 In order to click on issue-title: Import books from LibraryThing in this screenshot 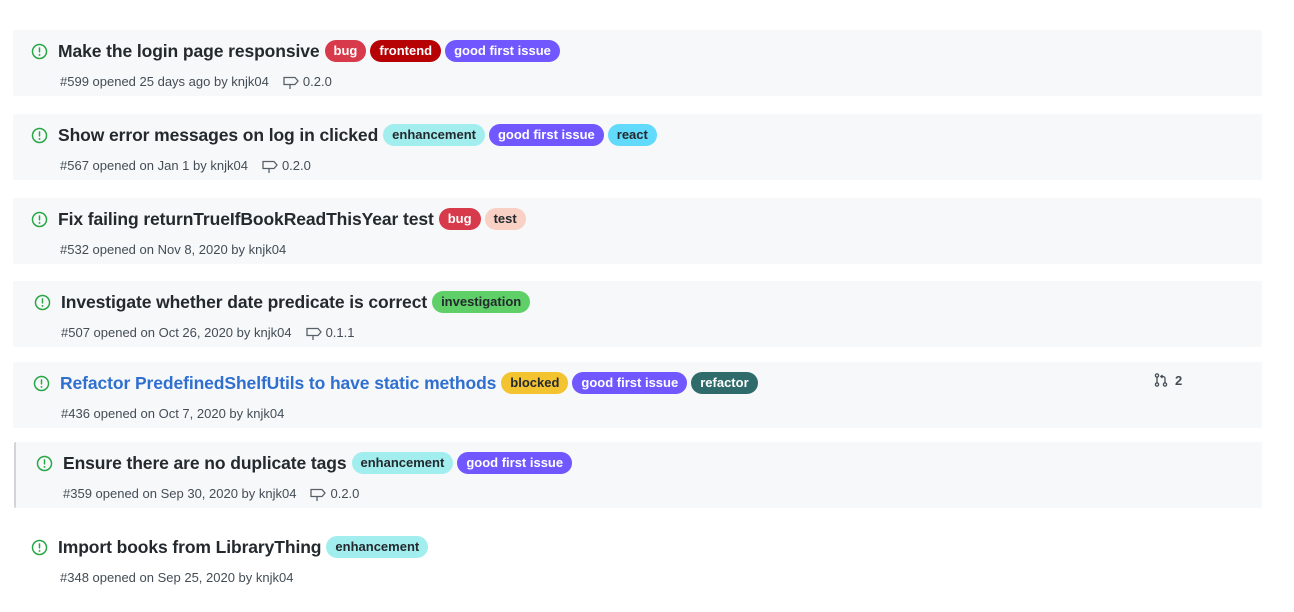, I will do `click(190, 547)`.